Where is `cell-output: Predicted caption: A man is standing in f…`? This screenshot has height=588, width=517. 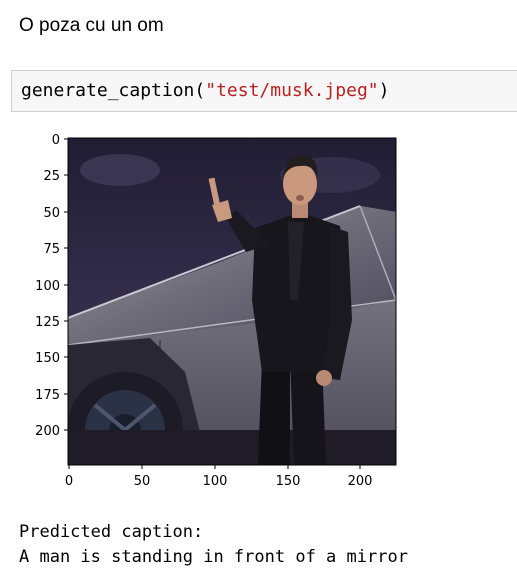
cell-output: Predicted caption: A man is standing in f… is located at coordinates (213, 545).